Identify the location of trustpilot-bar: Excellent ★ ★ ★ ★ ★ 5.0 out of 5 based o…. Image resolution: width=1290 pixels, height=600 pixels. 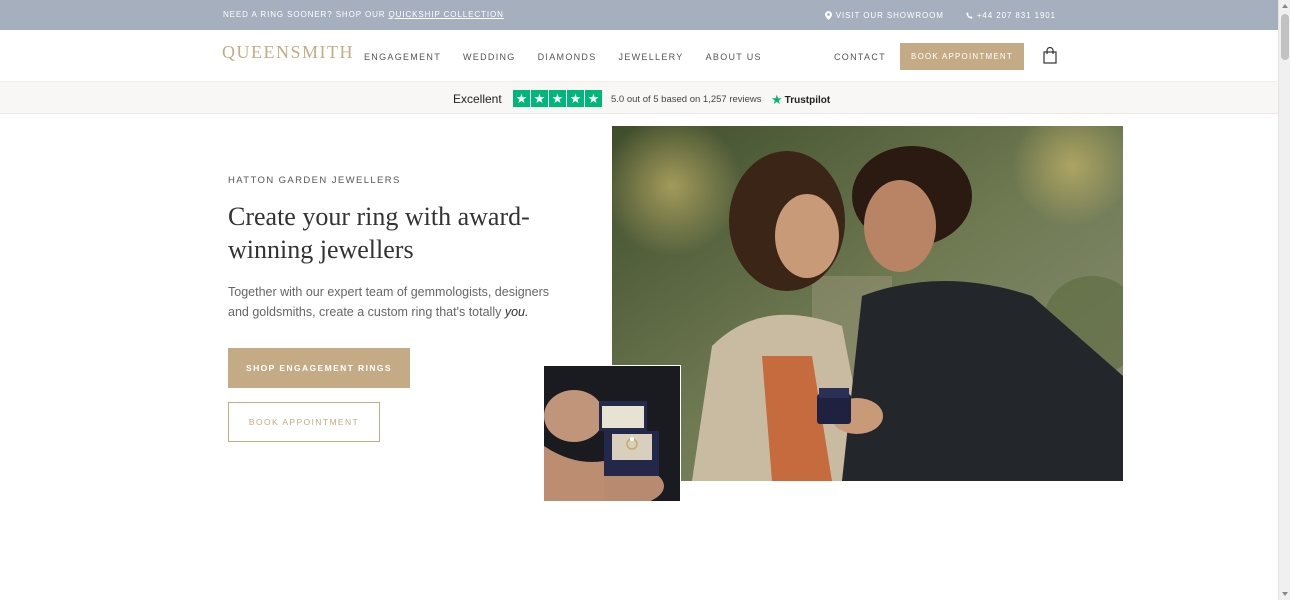
(639, 98).